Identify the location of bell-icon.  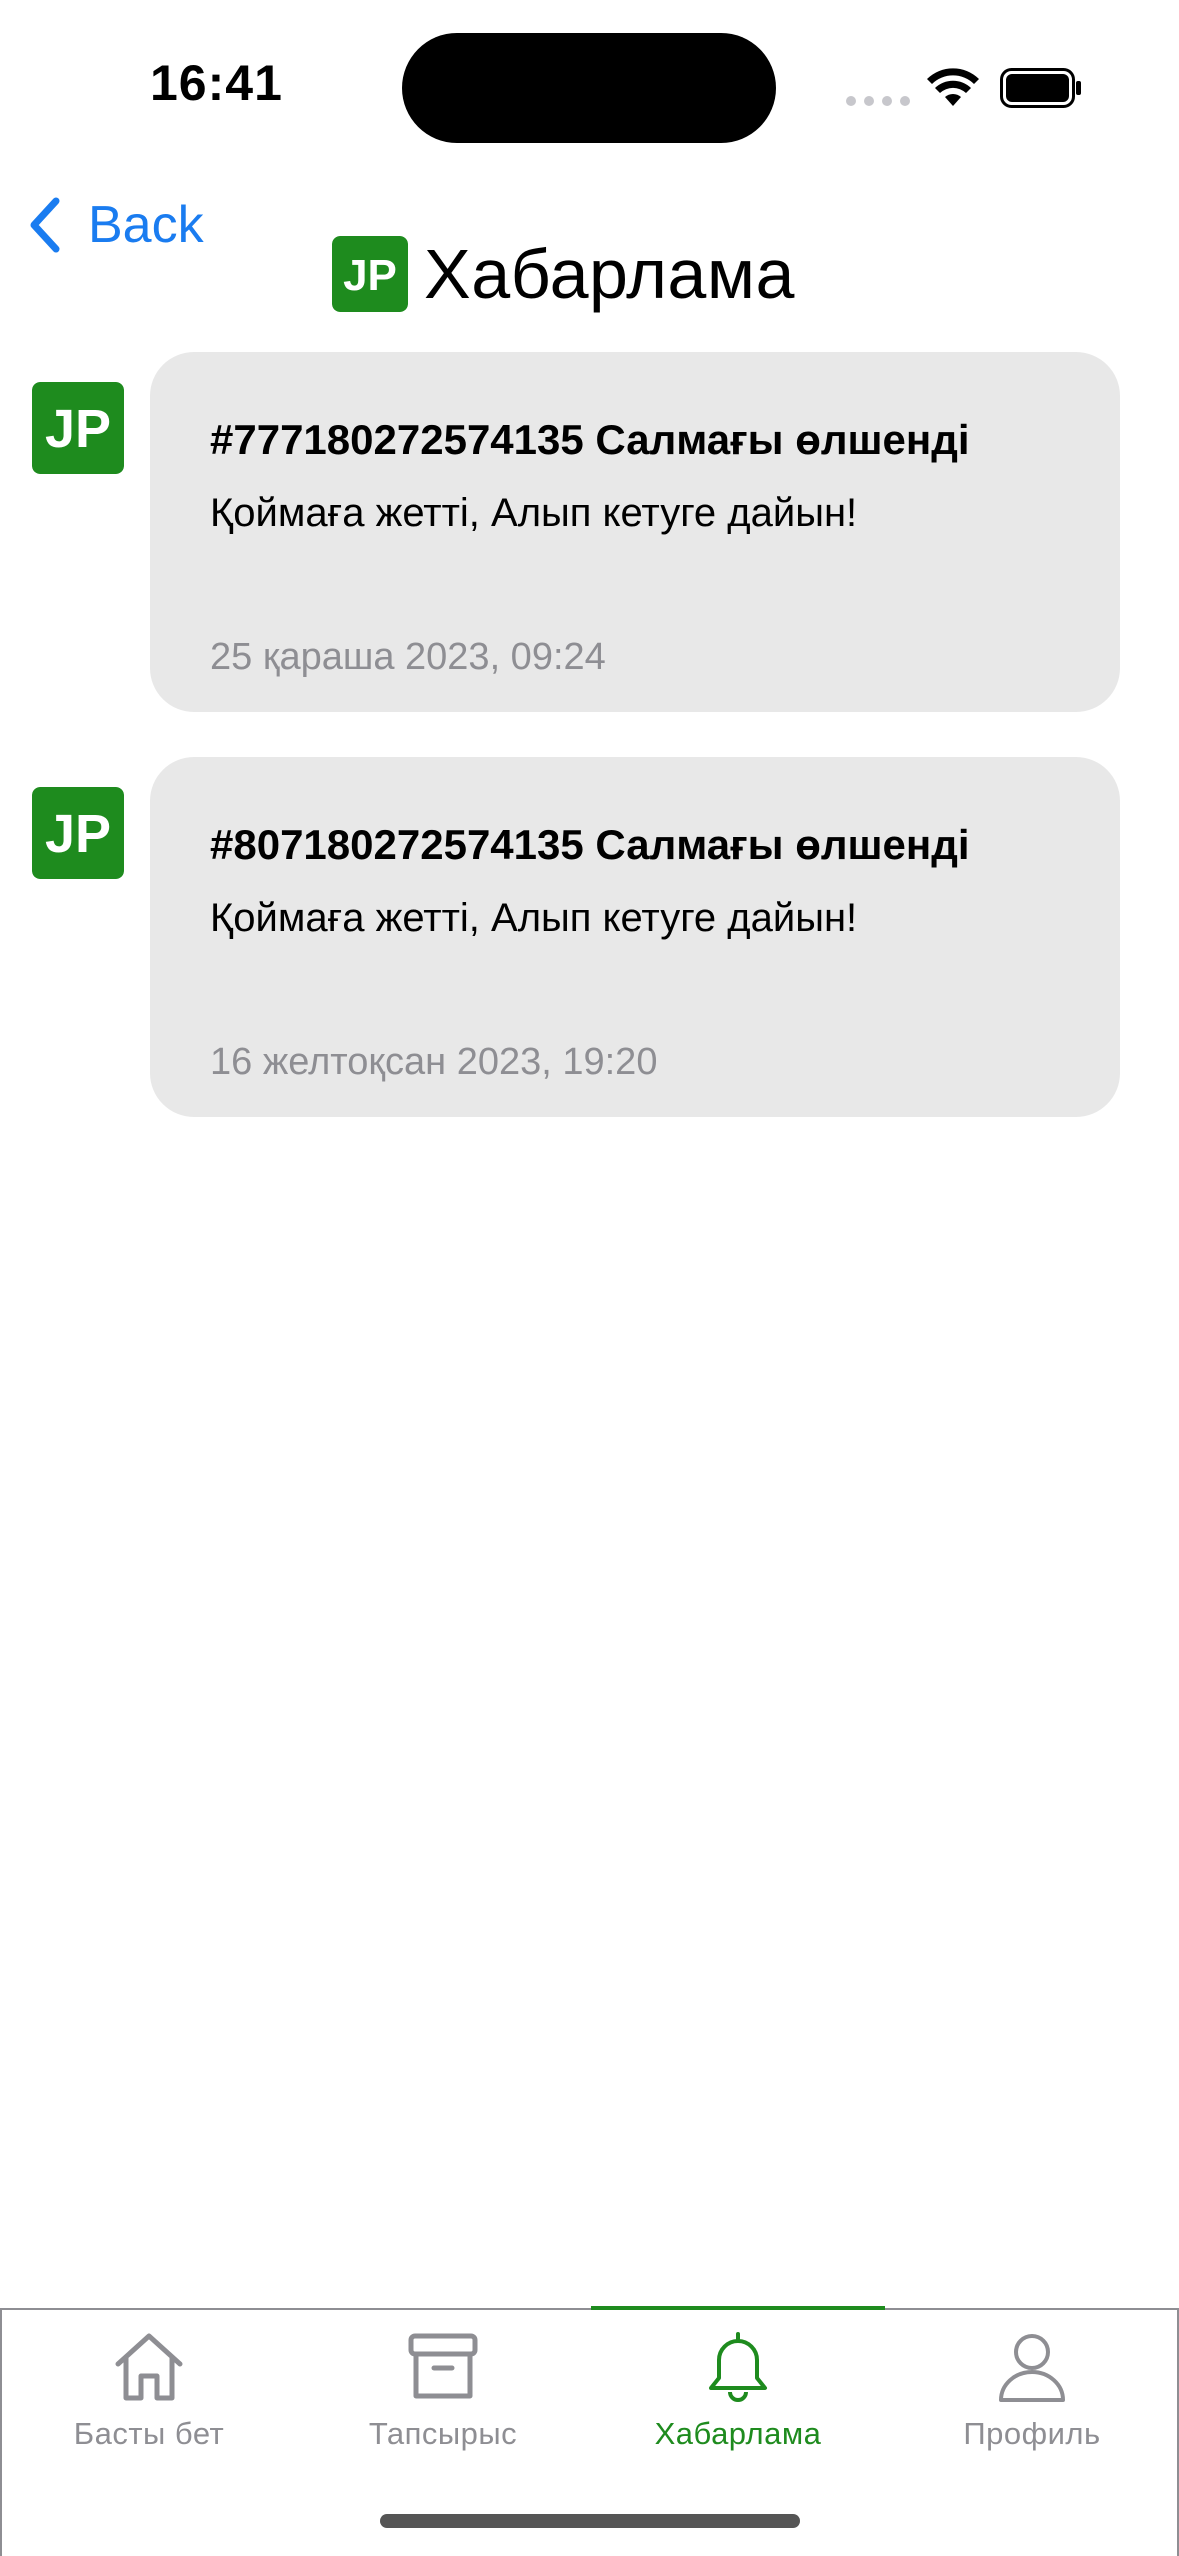
(738, 2367).